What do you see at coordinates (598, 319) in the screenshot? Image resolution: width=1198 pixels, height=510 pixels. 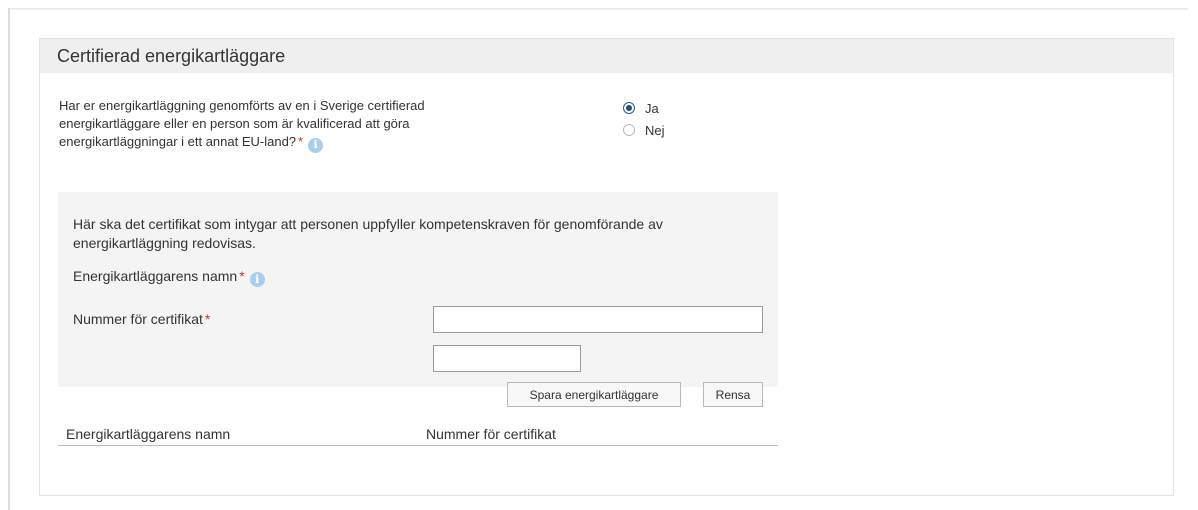 I see `auditor-name-input` at bounding box center [598, 319].